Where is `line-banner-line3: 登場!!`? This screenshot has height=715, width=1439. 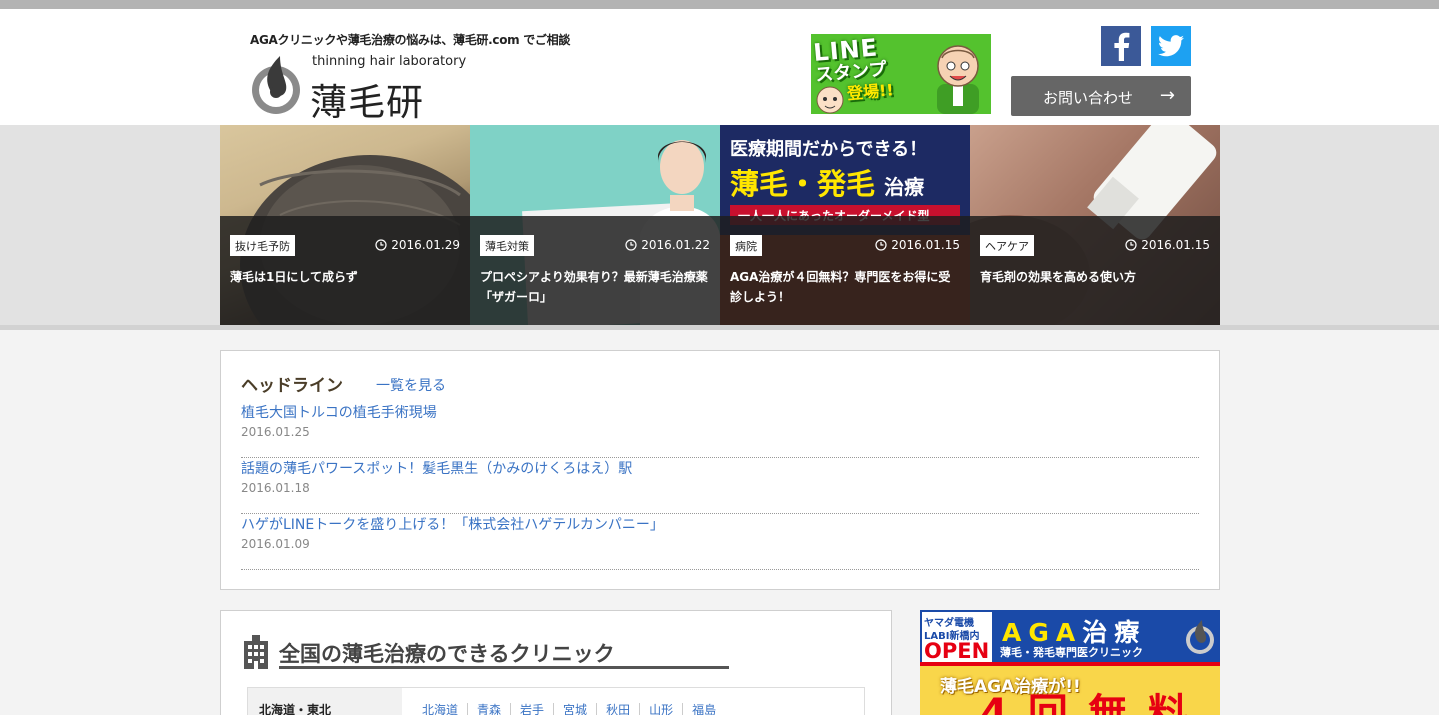 line-banner-line3: 登場!! is located at coordinates (870, 92).